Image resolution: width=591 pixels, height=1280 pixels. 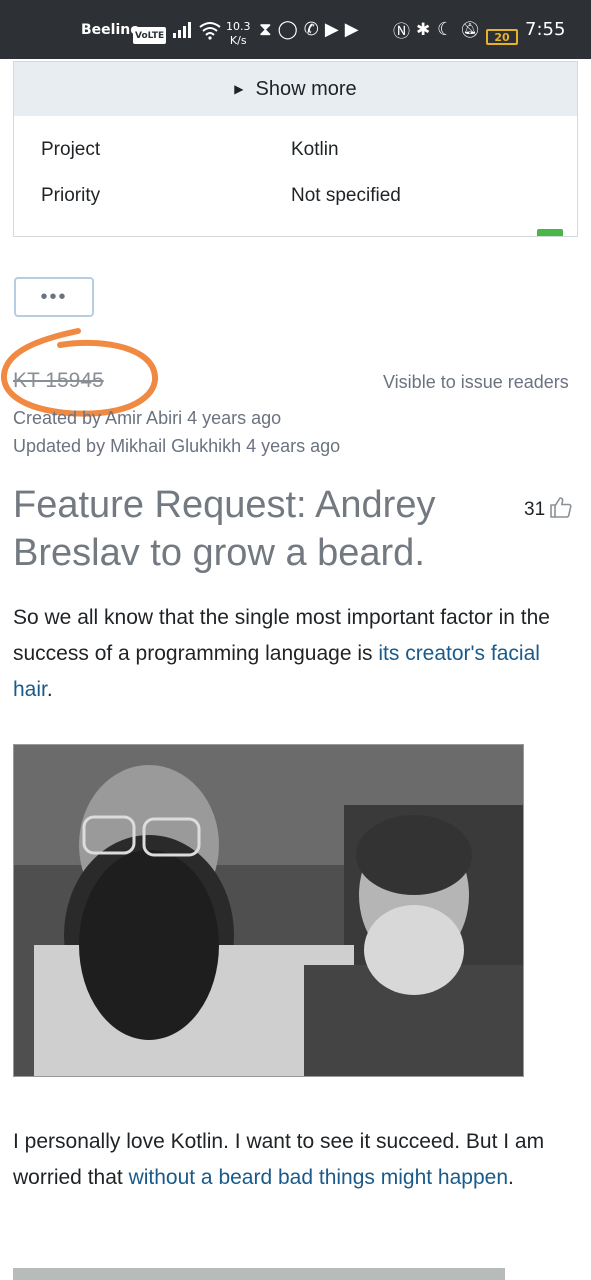 What do you see at coordinates (239, 89) in the screenshot?
I see `triangle-right-icon: ▶` at bounding box center [239, 89].